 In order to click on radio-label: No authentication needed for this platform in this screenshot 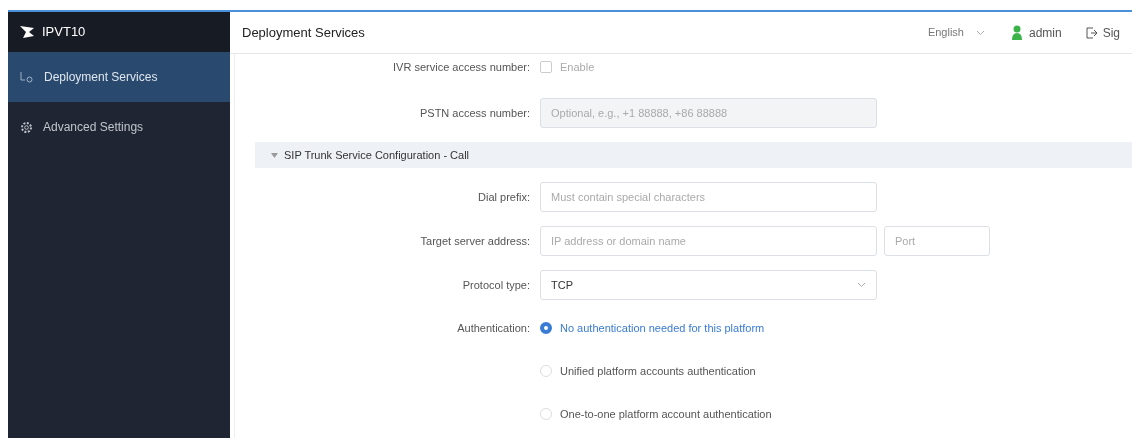, I will do `click(662, 328)`.